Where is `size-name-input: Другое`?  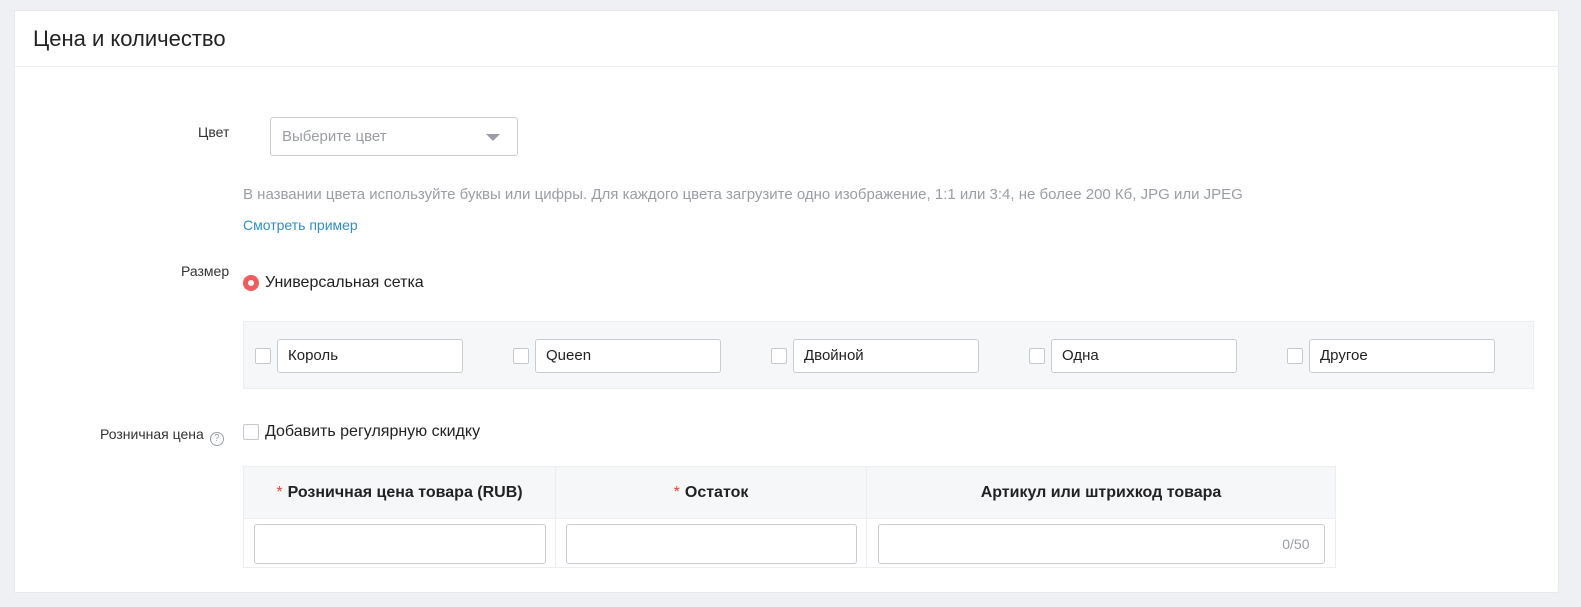
size-name-input: Другое is located at coordinates (1402, 356).